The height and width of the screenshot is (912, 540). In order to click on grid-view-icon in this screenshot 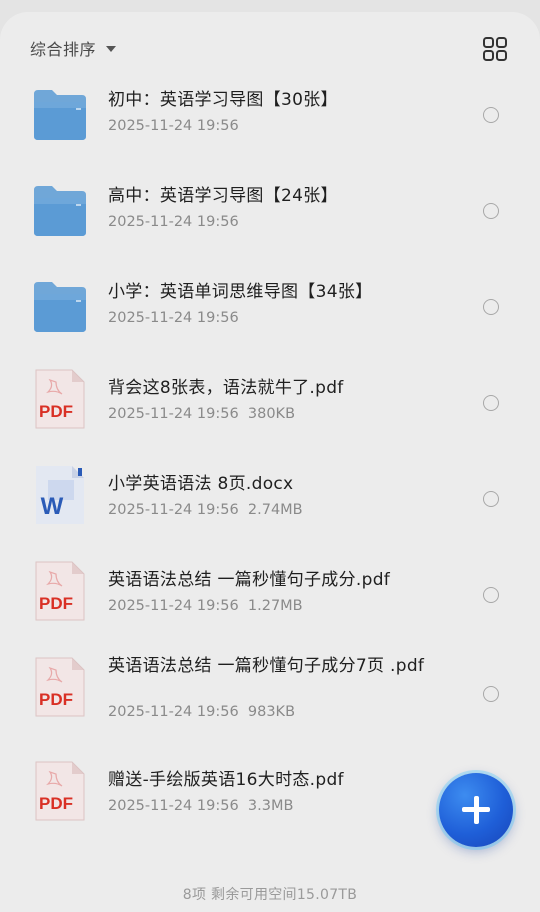, I will do `click(495, 49)`.